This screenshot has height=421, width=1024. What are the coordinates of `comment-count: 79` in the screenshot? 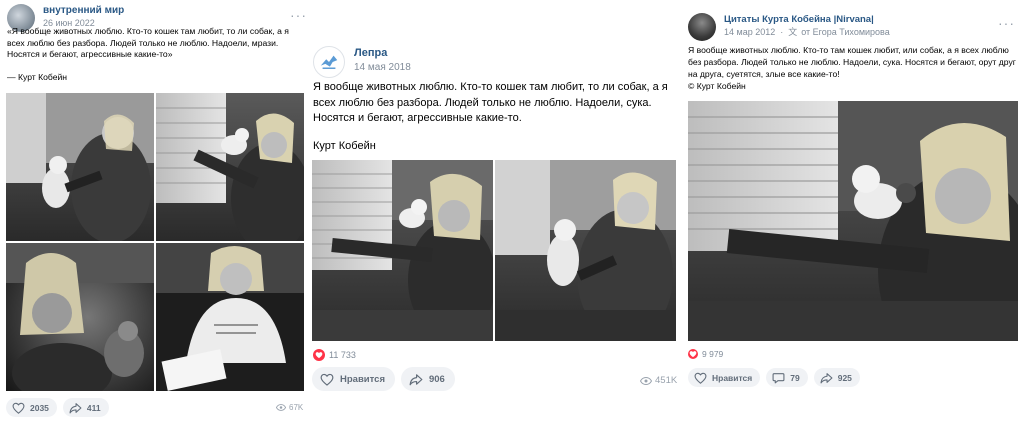 It's located at (795, 377).